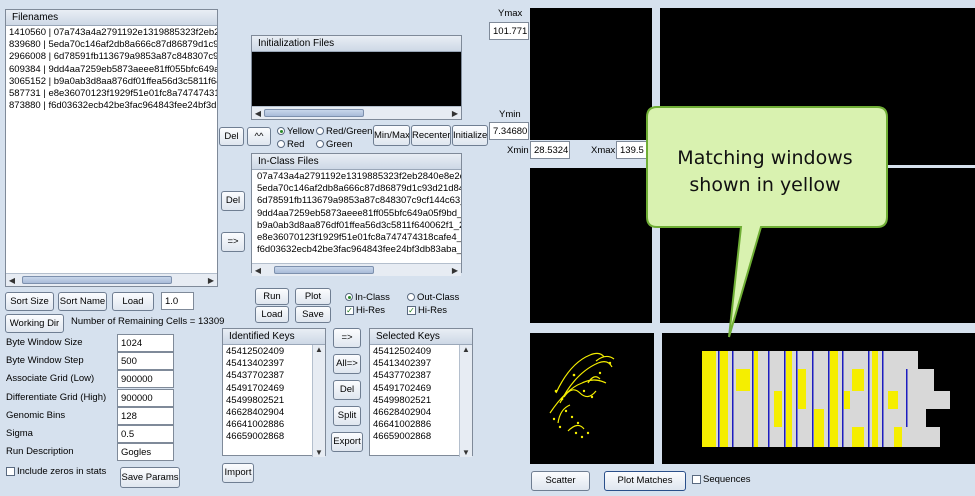 Image resolution: width=975 pixels, height=496 pixels. I want to click on list-item: 45491702469, so click(267, 389).